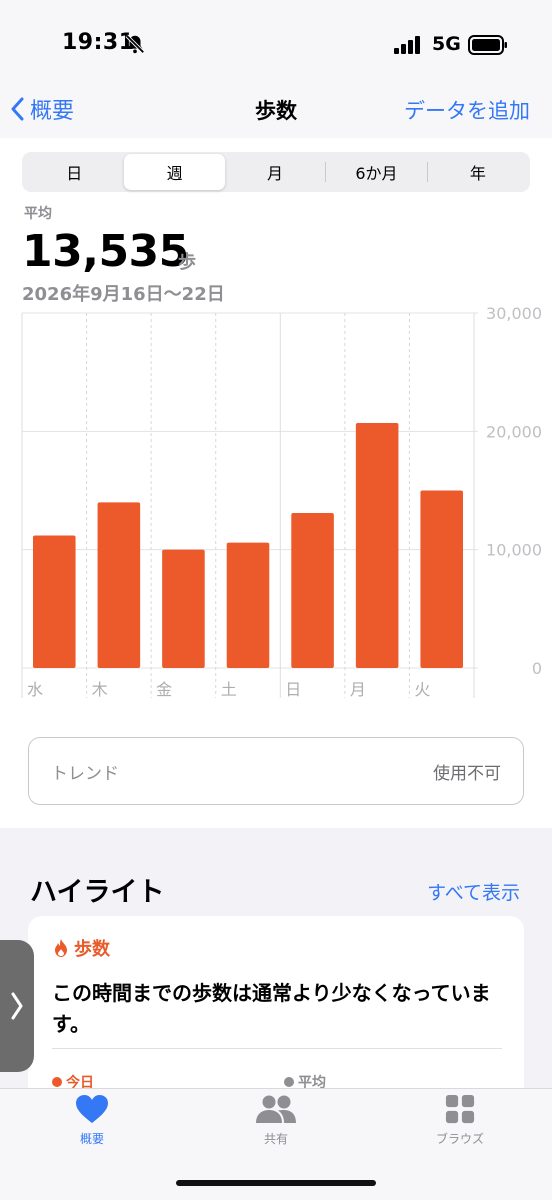 Image resolution: width=552 pixels, height=1200 pixels. Describe the element at coordinates (293, 689) in the screenshot. I see `x-tick-label: 日` at that location.